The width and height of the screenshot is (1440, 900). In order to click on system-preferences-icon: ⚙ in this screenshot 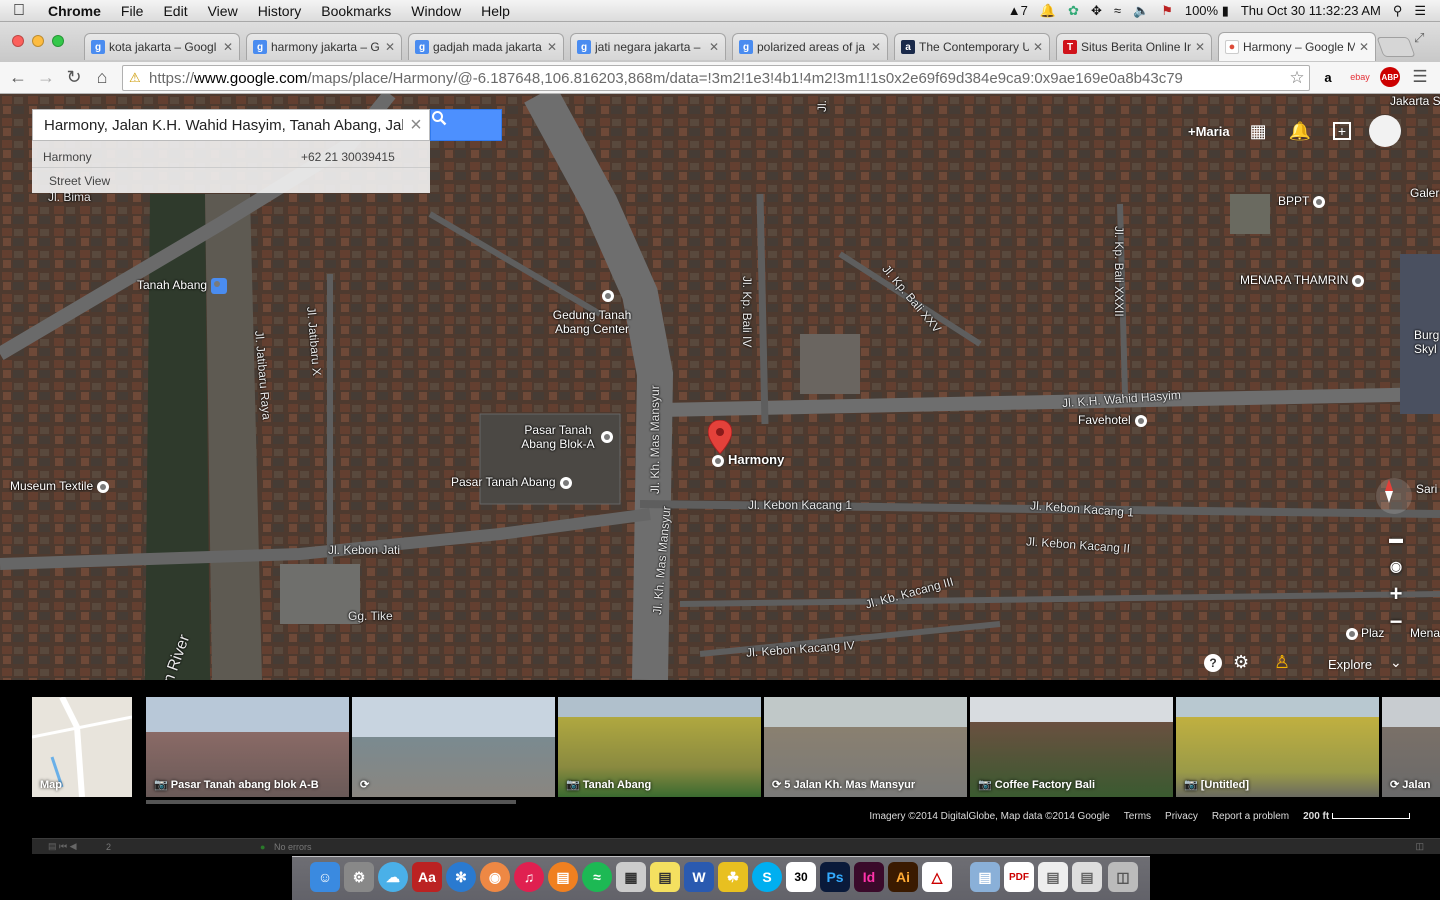, I will do `click(359, 877)`.